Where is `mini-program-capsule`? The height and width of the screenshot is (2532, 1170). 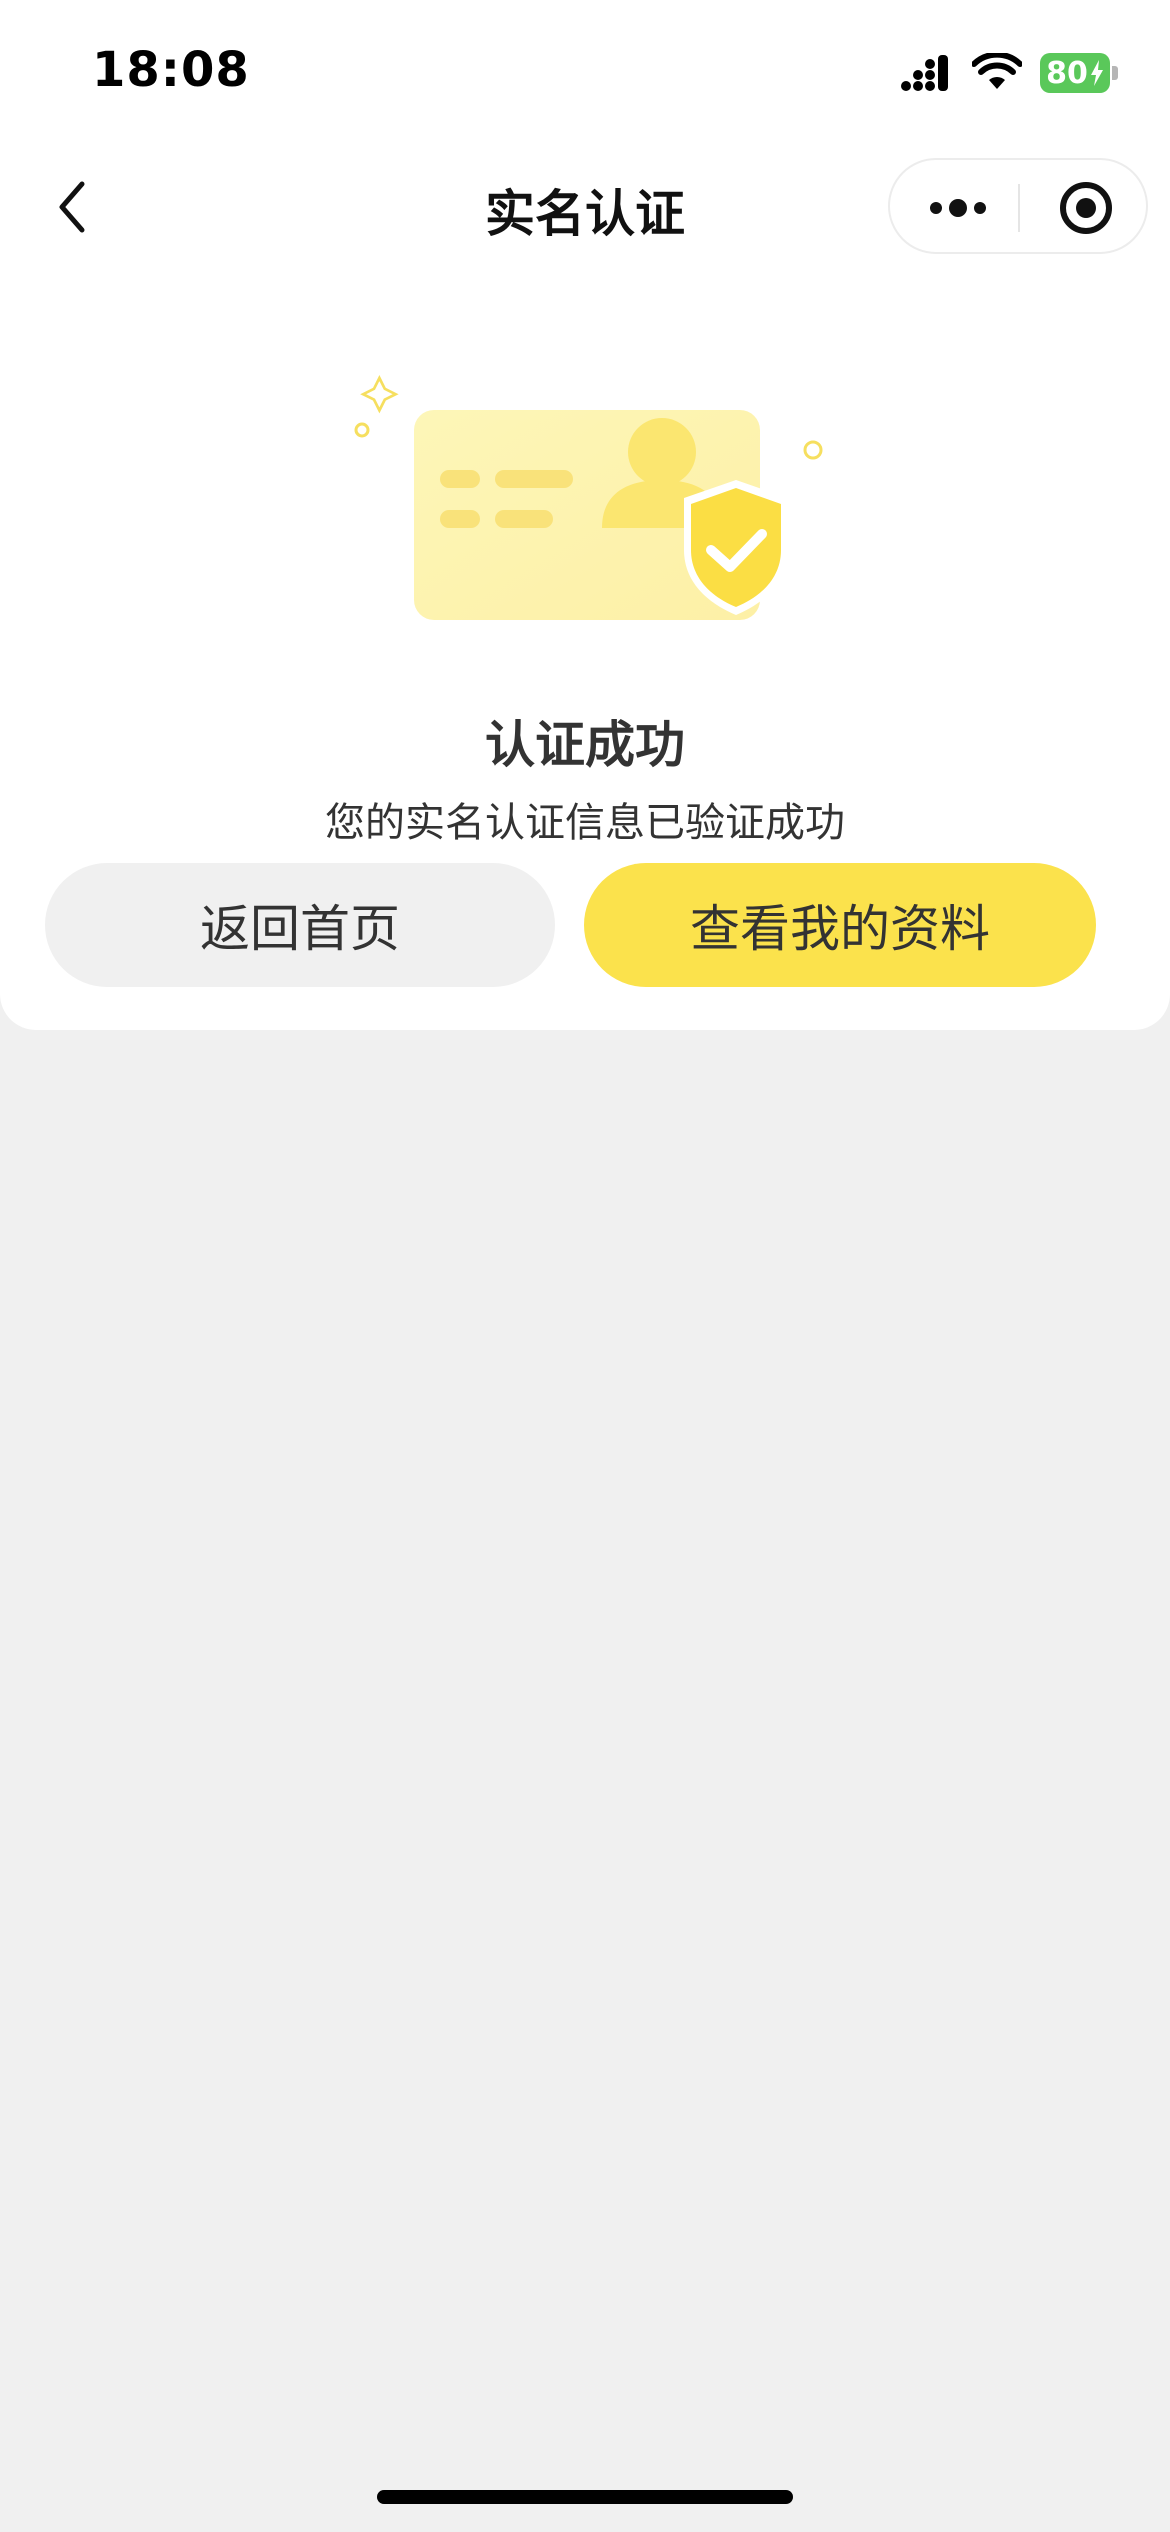 mini-program-capsule is located at coordinates (1018, 206).